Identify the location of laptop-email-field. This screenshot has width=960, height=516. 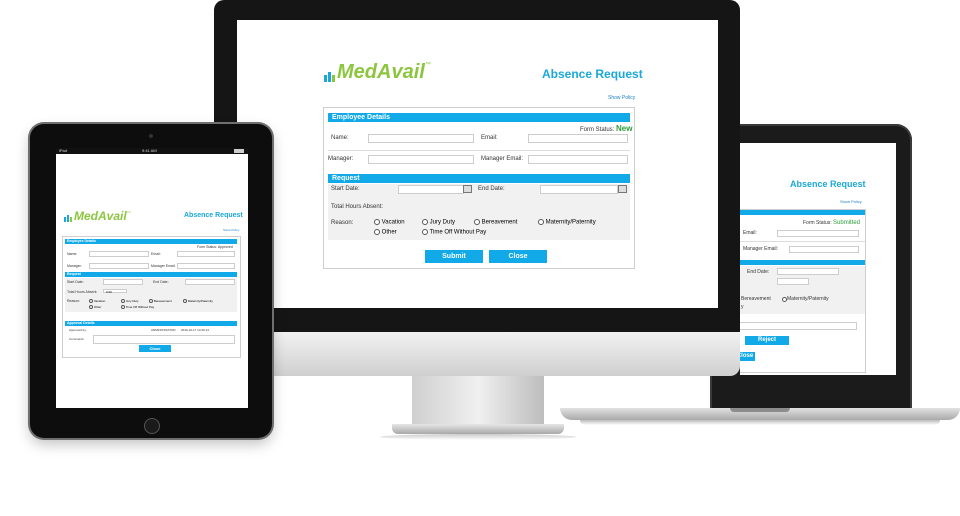
(818, 233).